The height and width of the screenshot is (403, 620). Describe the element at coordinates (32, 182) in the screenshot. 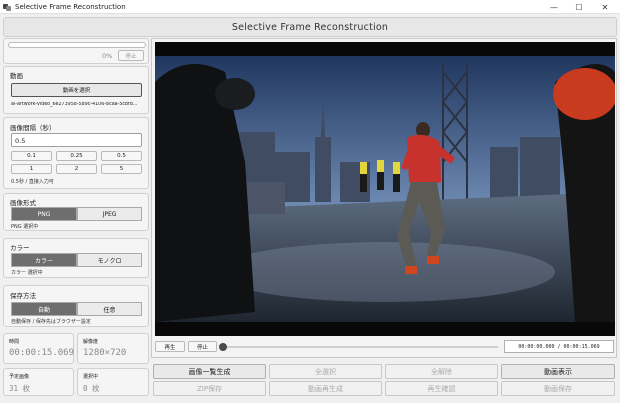

I see `interval-note: 0.5秒 / 直接入力可` at that location.